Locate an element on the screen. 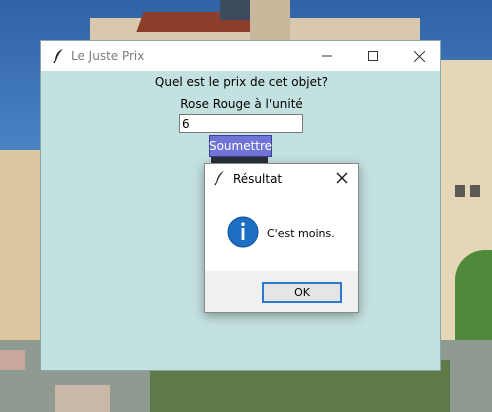 The width and height of the screenshot is (492, 412). maximize-icon is located at coordinates (373, 56).